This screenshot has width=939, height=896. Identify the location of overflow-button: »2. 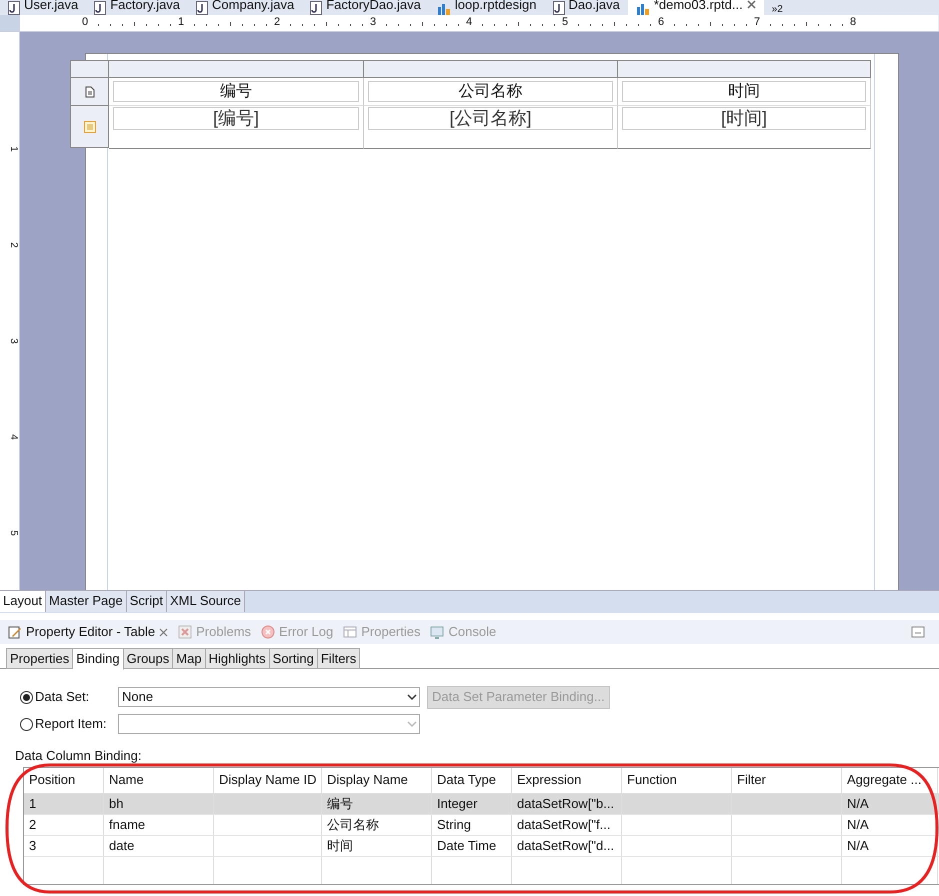
(777, 10).